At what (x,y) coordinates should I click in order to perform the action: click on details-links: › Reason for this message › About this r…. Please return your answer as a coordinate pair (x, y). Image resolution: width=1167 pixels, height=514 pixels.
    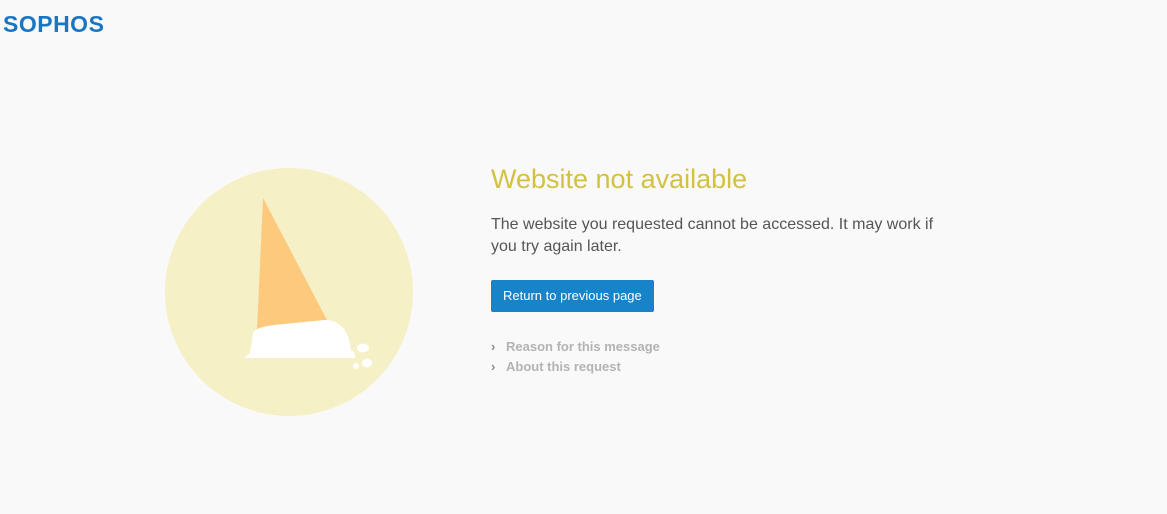
    Looking at the image, I should click on (726, 356).